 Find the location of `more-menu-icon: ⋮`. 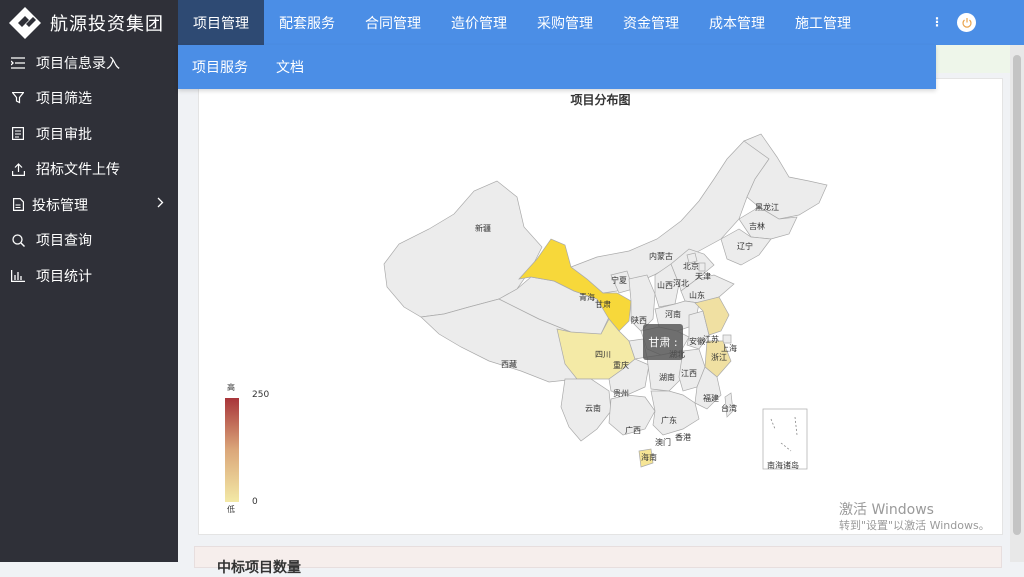

more-menu-icon: ⋮ is located at coordinates (937, 22).